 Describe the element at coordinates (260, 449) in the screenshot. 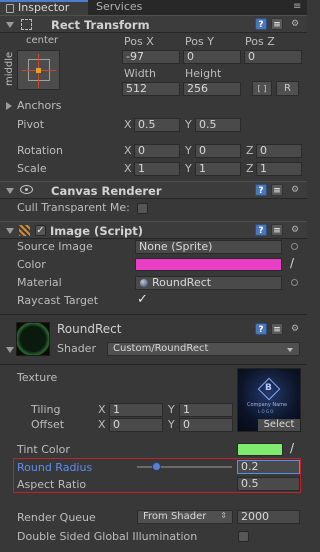

I see `tint-color-swatch` at that location.